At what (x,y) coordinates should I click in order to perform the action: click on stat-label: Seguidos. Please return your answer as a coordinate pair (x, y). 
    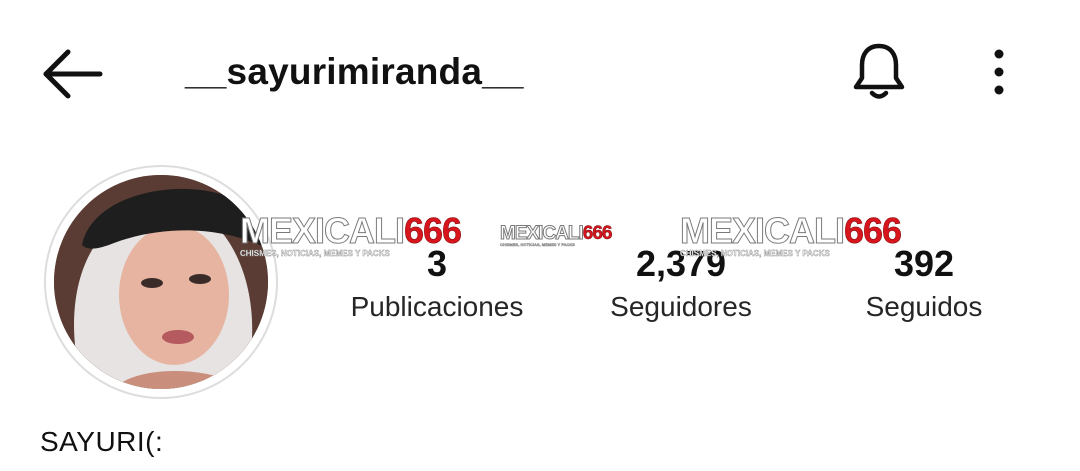
    Looking at the image, I should click on (924, 306).